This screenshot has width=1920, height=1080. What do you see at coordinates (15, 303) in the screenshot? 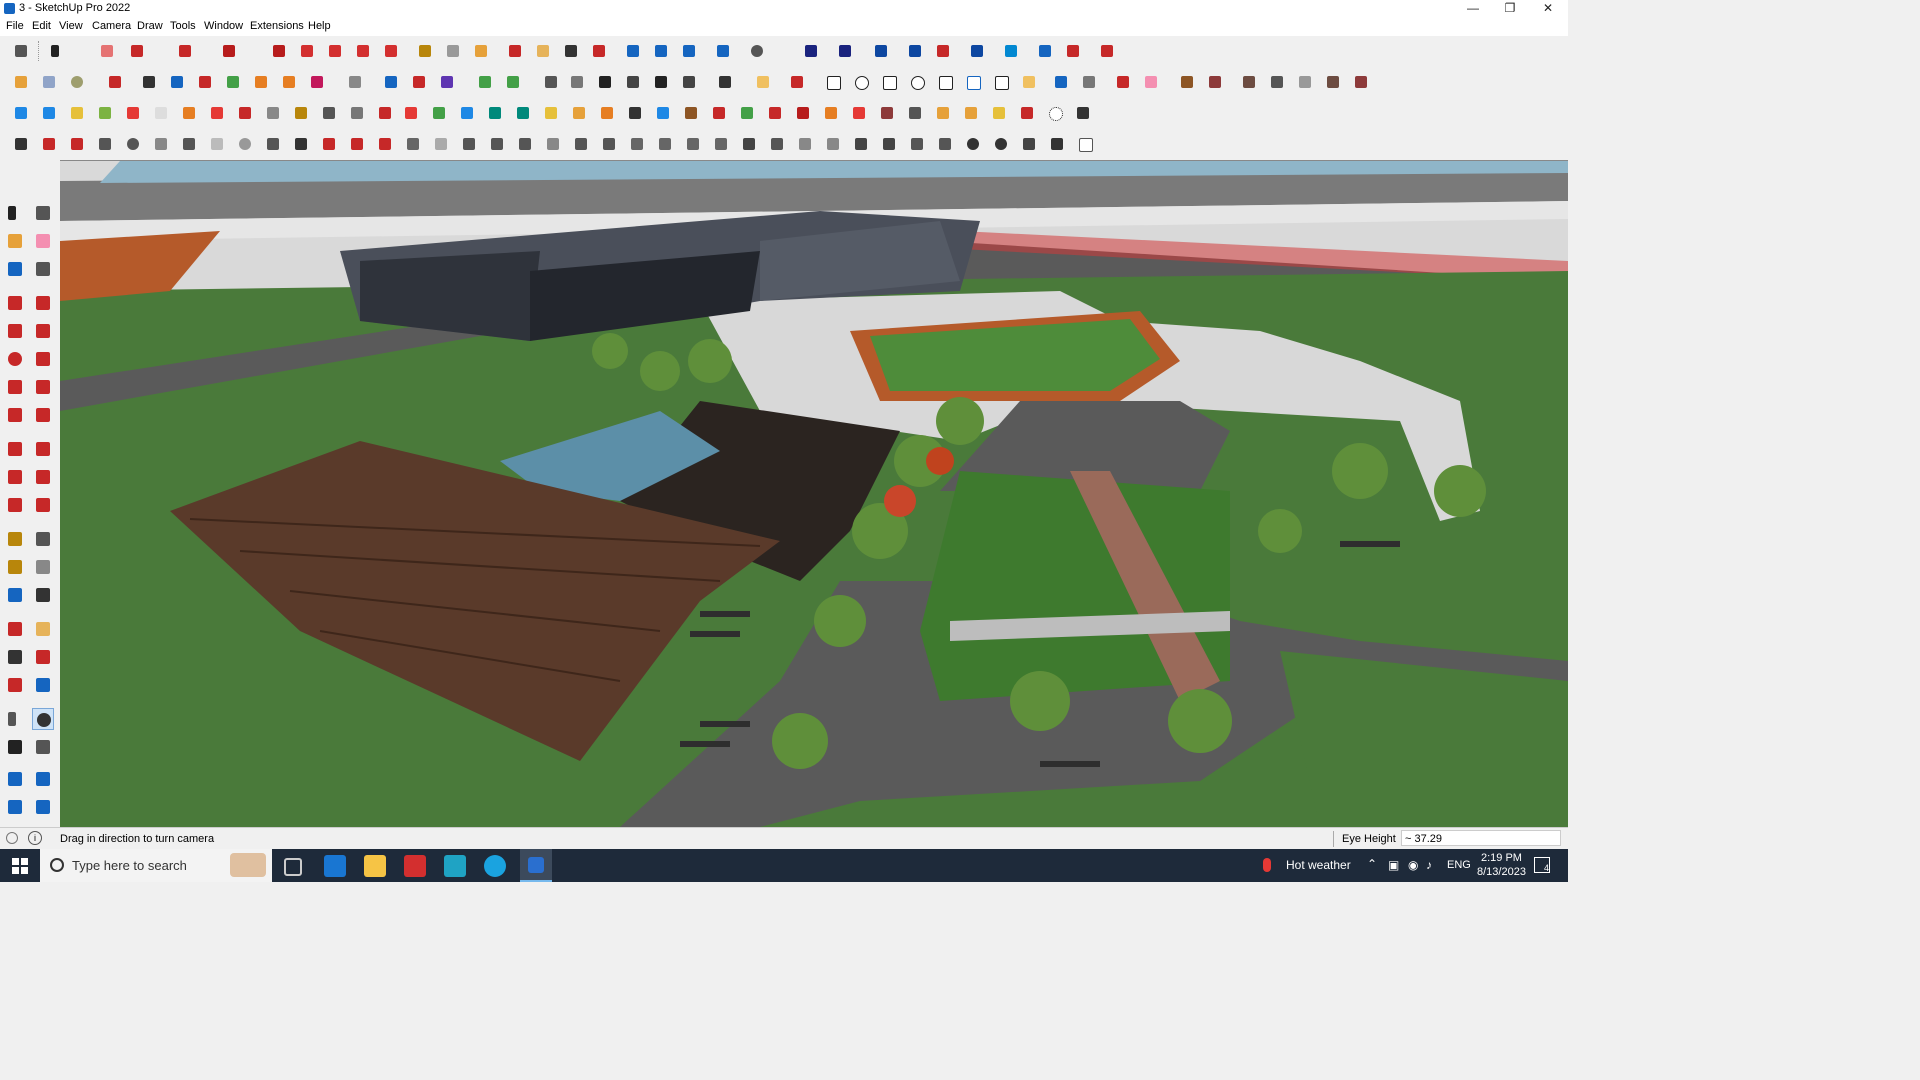
I see `line-tool-icon` at bounding box center [15, 303].